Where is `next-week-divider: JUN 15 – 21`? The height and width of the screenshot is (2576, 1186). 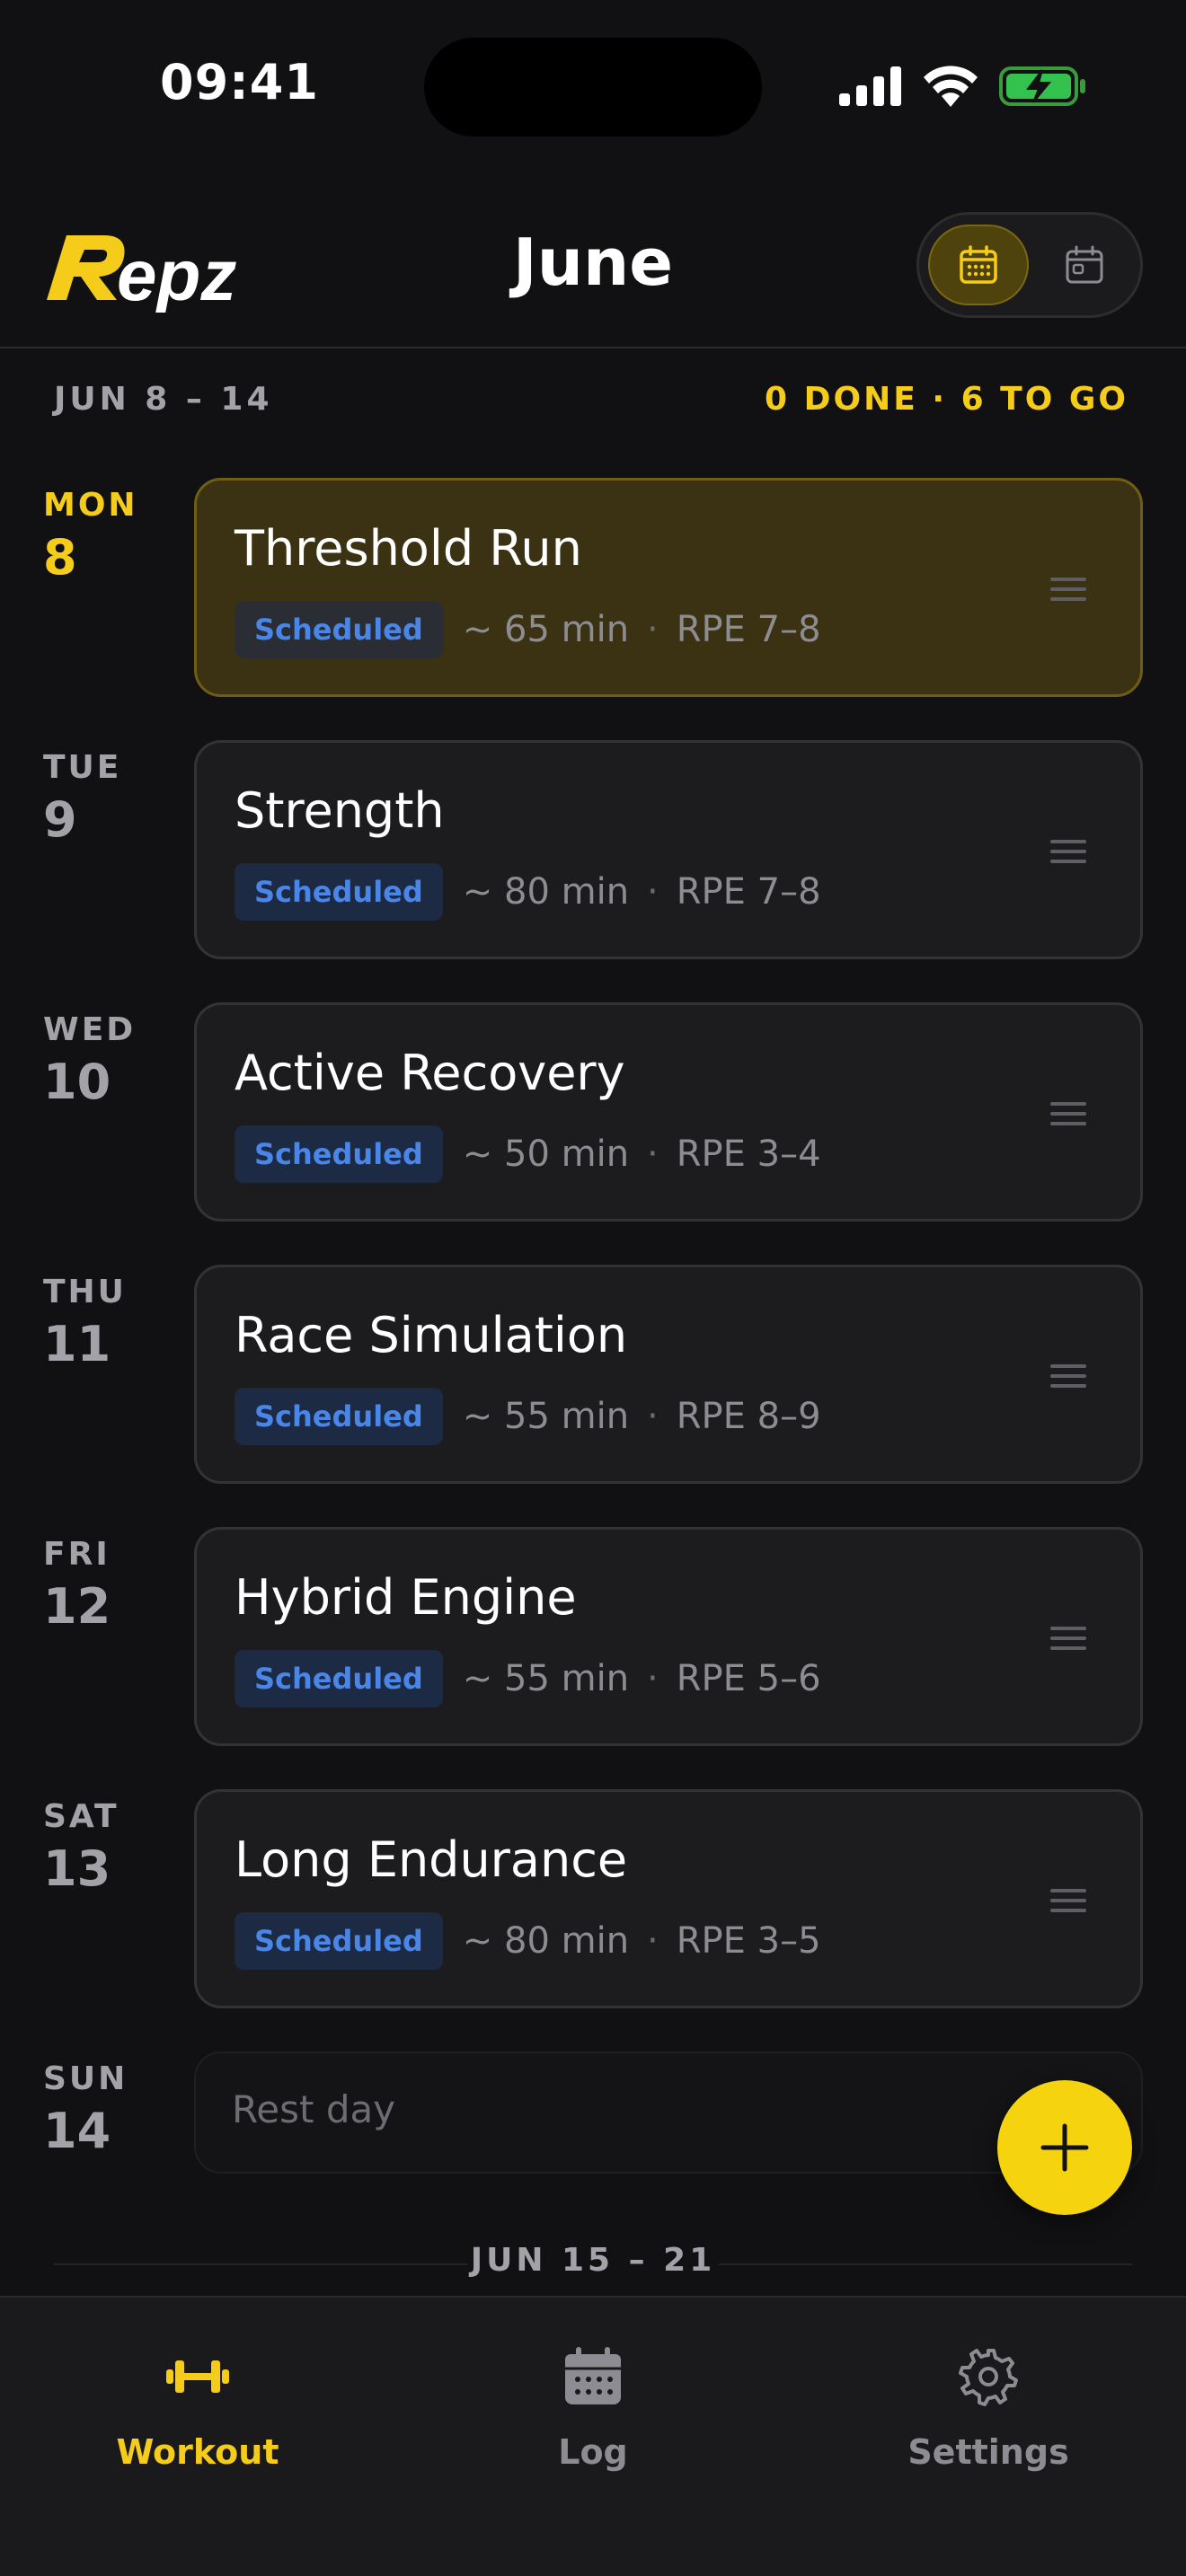 next-week-divider: JUN 15 – 21 is located at coordinates (593, 2264).